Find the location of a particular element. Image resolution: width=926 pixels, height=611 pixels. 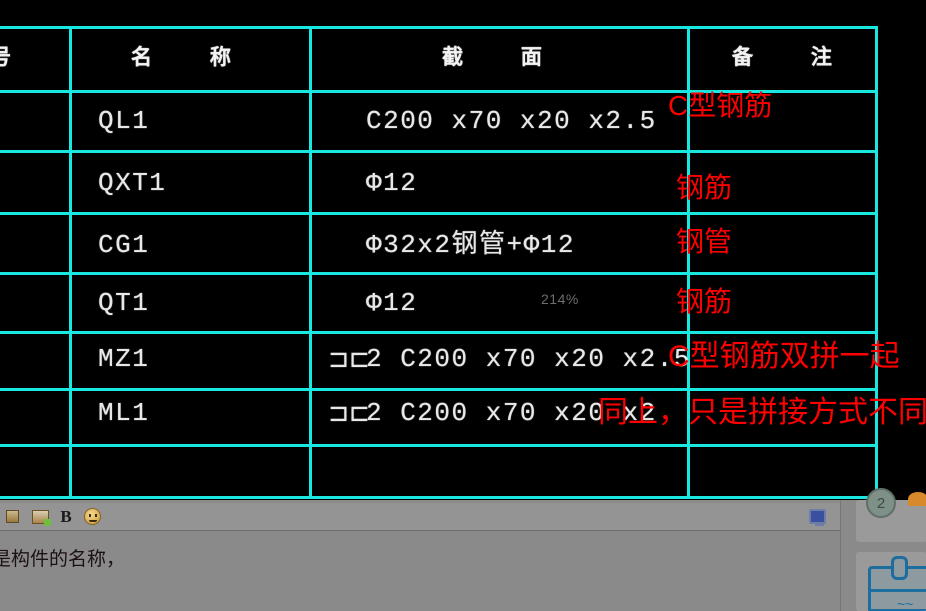

table-border-top is located at coordinates (439, 27).